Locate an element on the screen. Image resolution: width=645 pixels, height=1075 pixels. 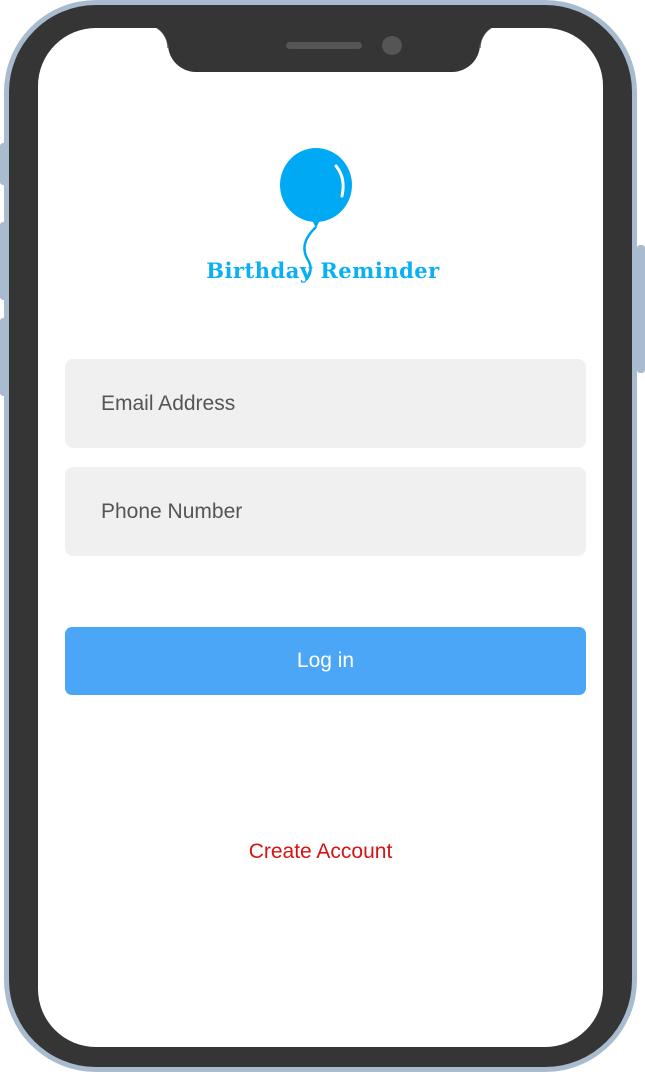
speaker-grille is located at coordinates (324, 45).